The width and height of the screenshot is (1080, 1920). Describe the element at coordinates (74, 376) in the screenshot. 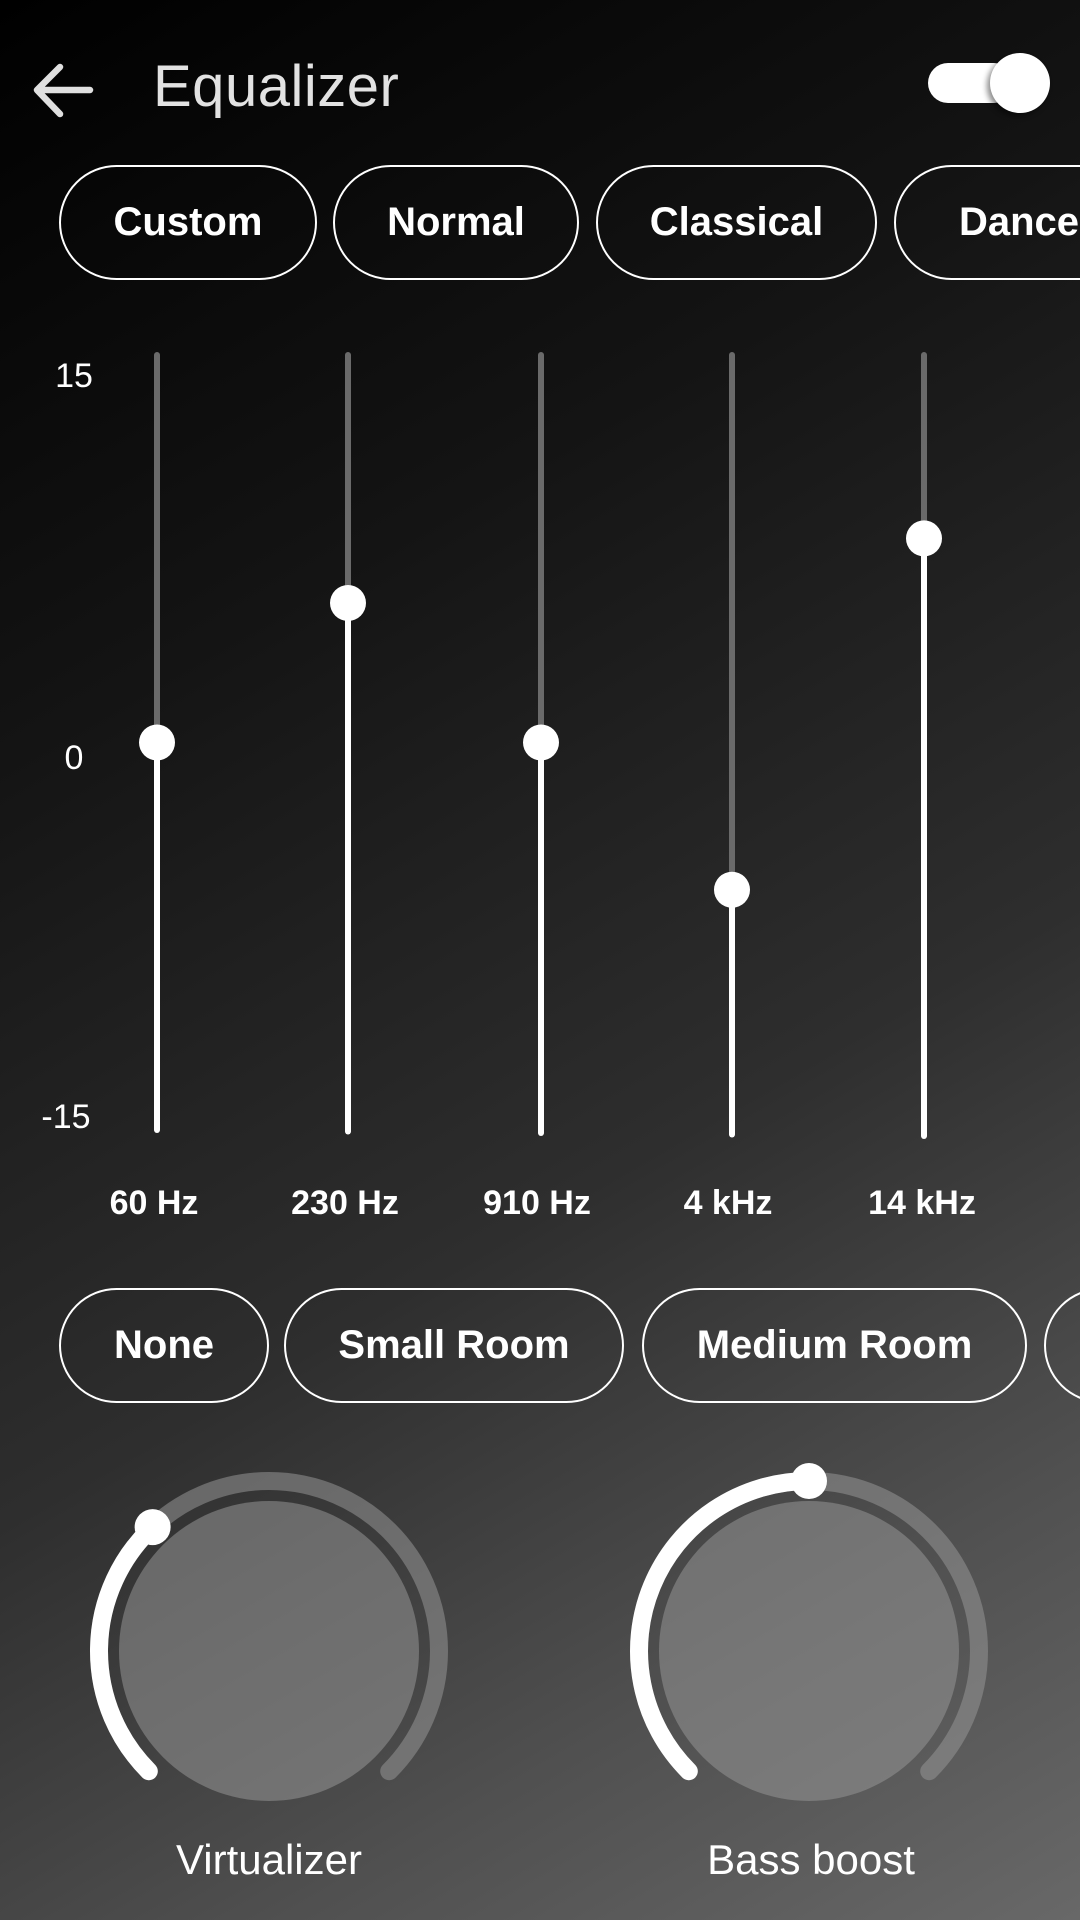

I see `axis-label-max: 15` at that location.